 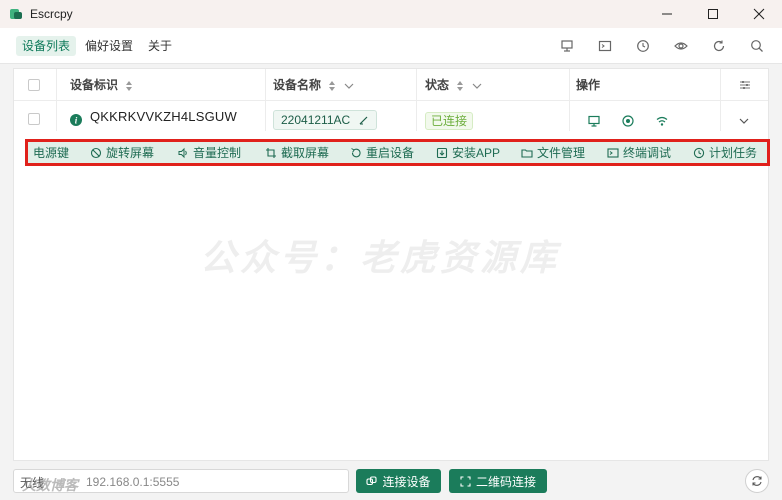 I want to click on minimize-icon, so click(x=667, y=14).